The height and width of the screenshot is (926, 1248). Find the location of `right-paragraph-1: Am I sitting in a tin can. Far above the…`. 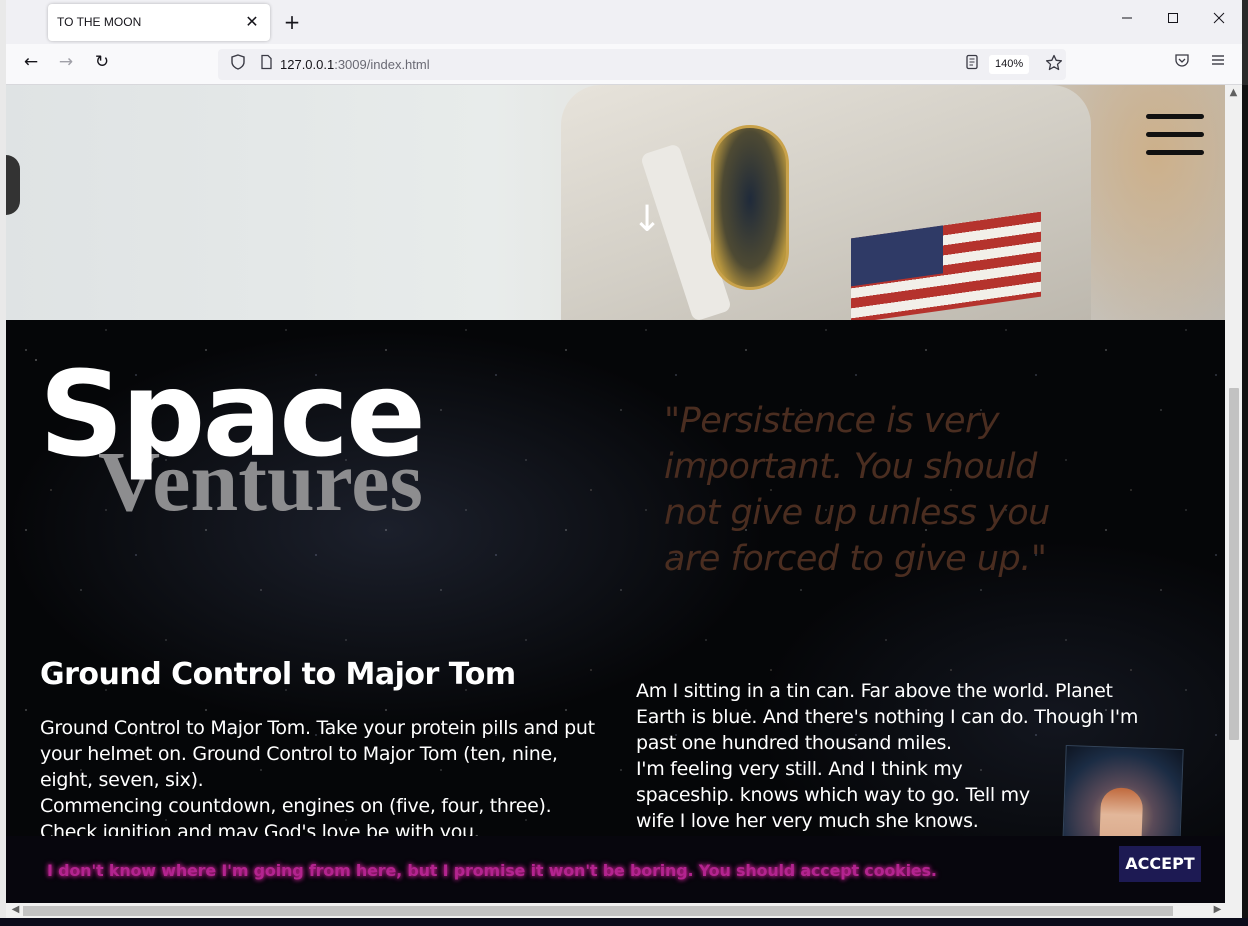

right-paragraph-1: Am I sitting in a tin can. Far above the… is located at coordinates (887, 717).